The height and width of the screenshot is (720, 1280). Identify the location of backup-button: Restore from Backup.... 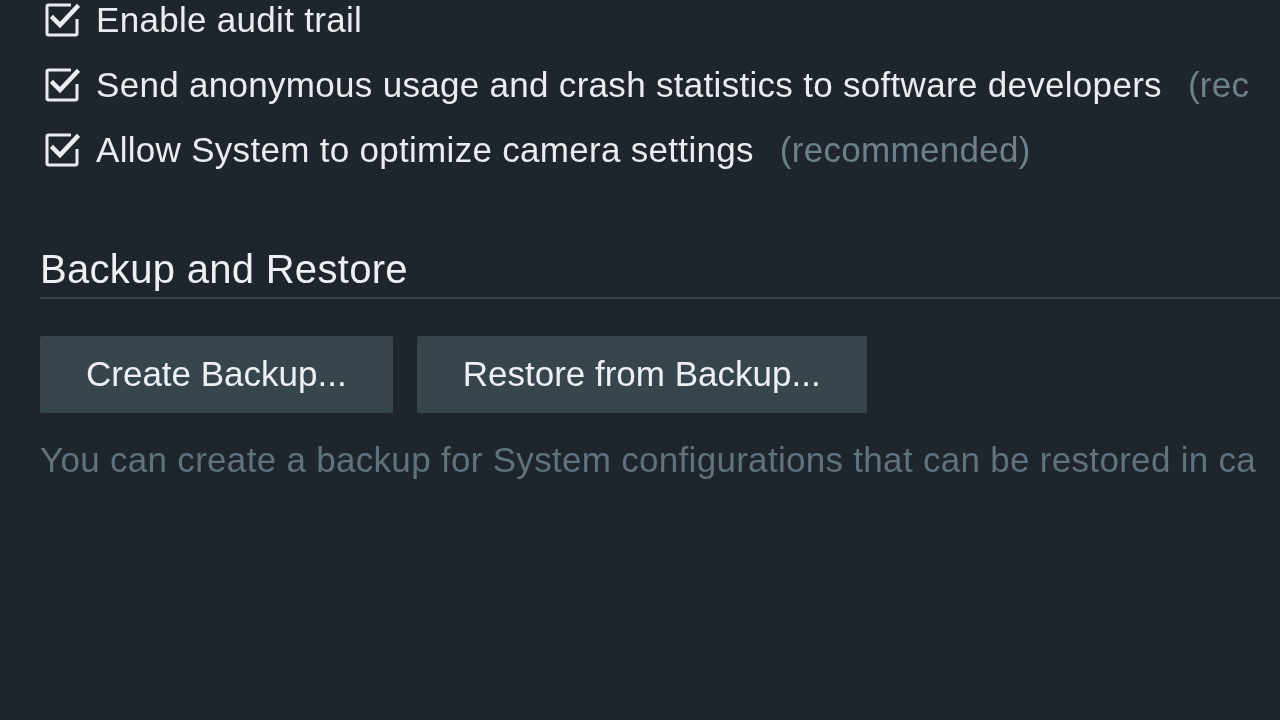
(641, 374).